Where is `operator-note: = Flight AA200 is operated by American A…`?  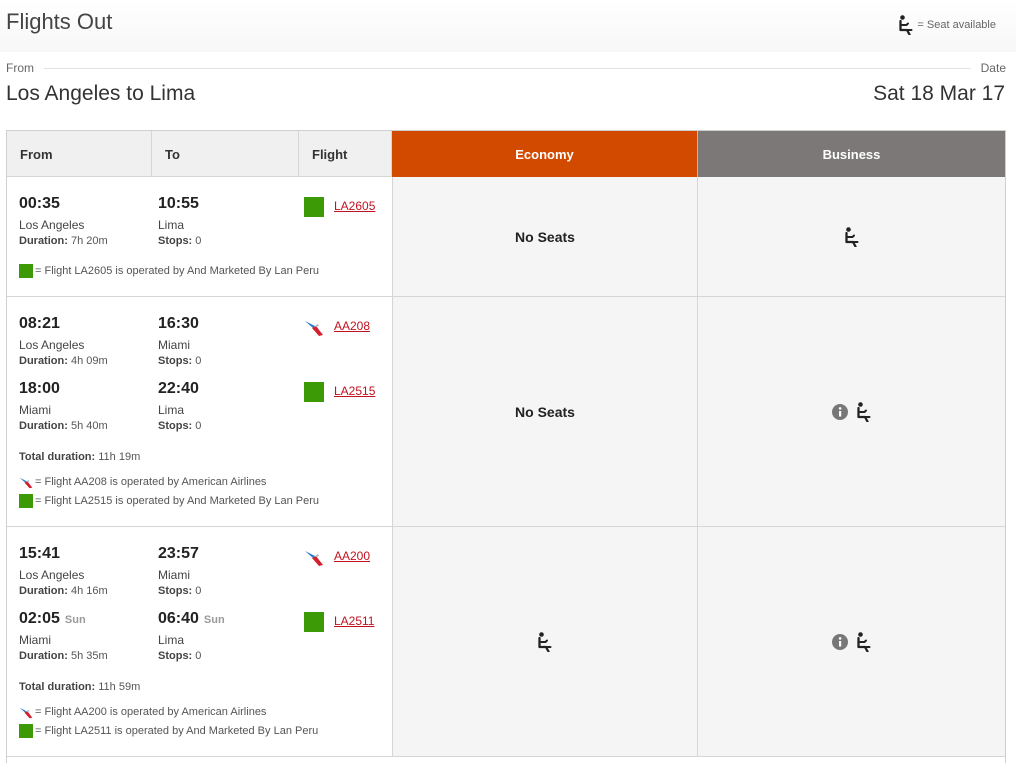
operator-note: = Flight AA200 is operated by American A… is located at coordinates (142, 712).